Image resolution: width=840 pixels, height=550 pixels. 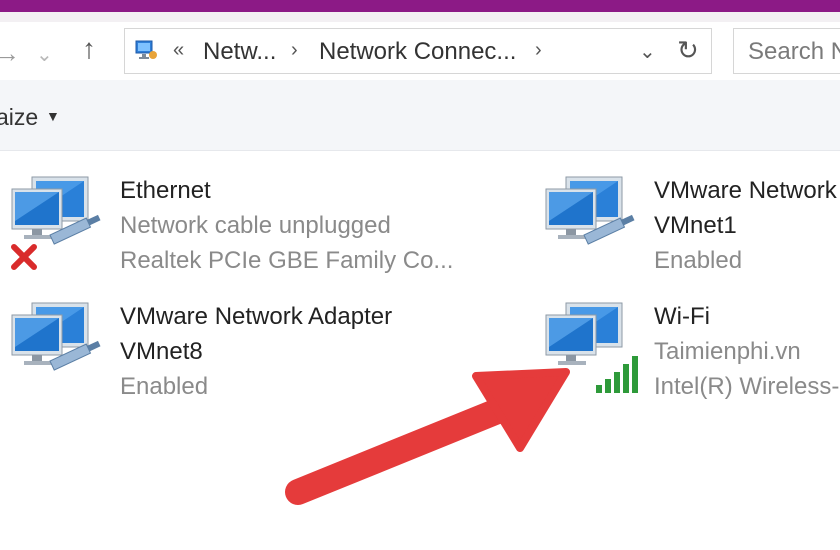 I want to click on connection-name: Wi-Fi, so click(x=682, y=316).